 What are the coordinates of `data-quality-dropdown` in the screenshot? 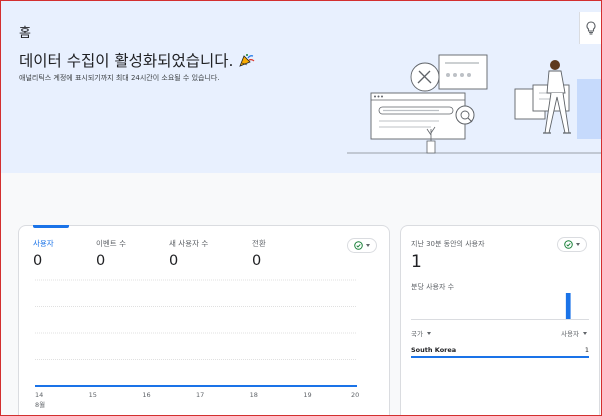 It's located at (362, 245).